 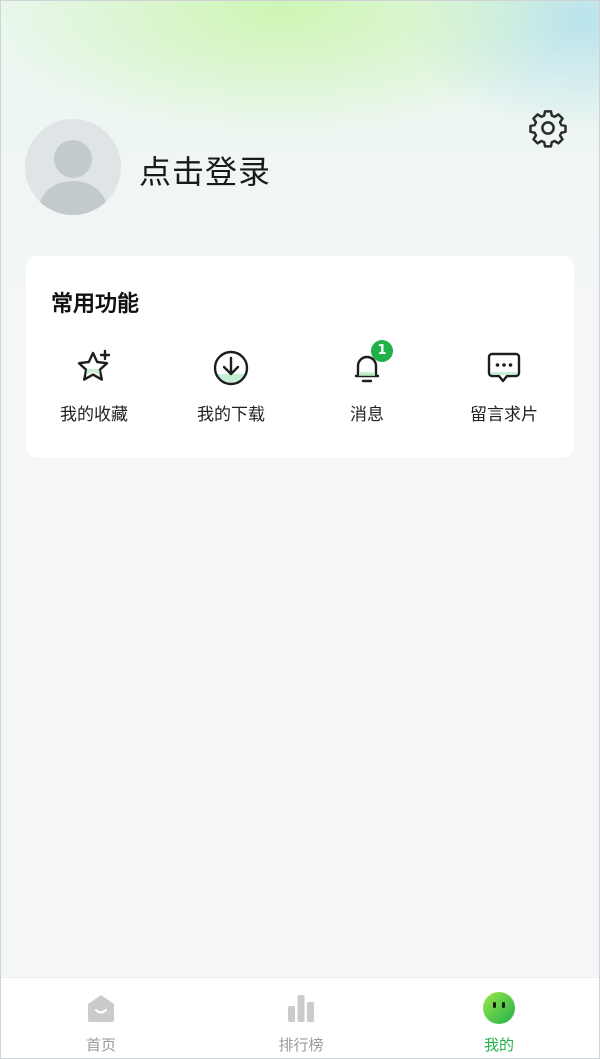 I want to click on gear-icon, so click(x=548, y=129).